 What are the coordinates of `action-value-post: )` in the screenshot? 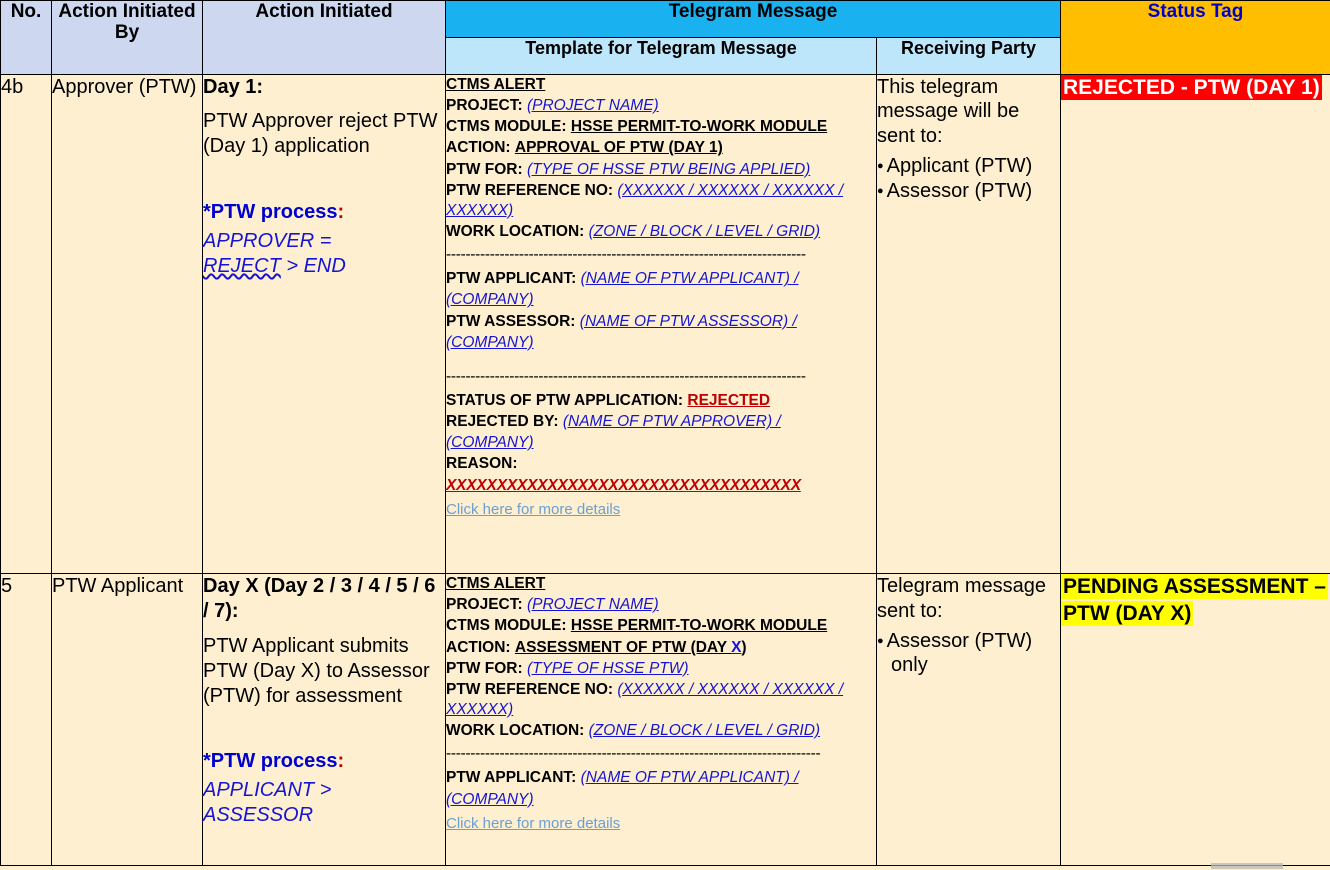 It's located at (744, 647).